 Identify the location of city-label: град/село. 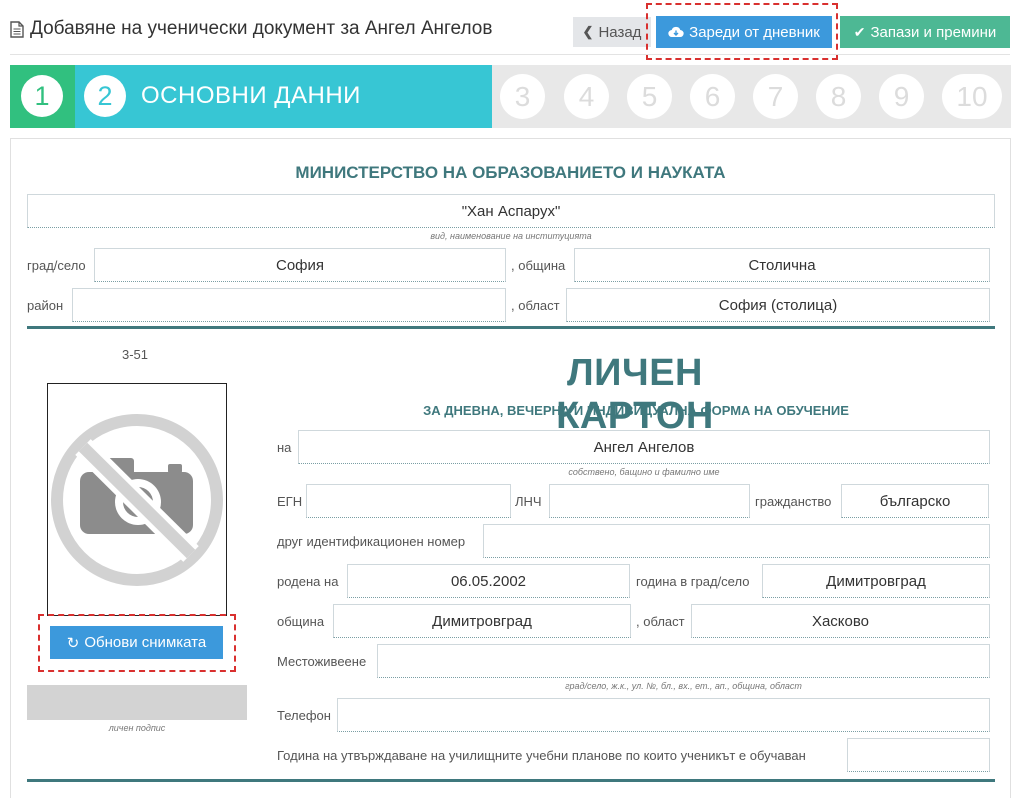
(56, 265).